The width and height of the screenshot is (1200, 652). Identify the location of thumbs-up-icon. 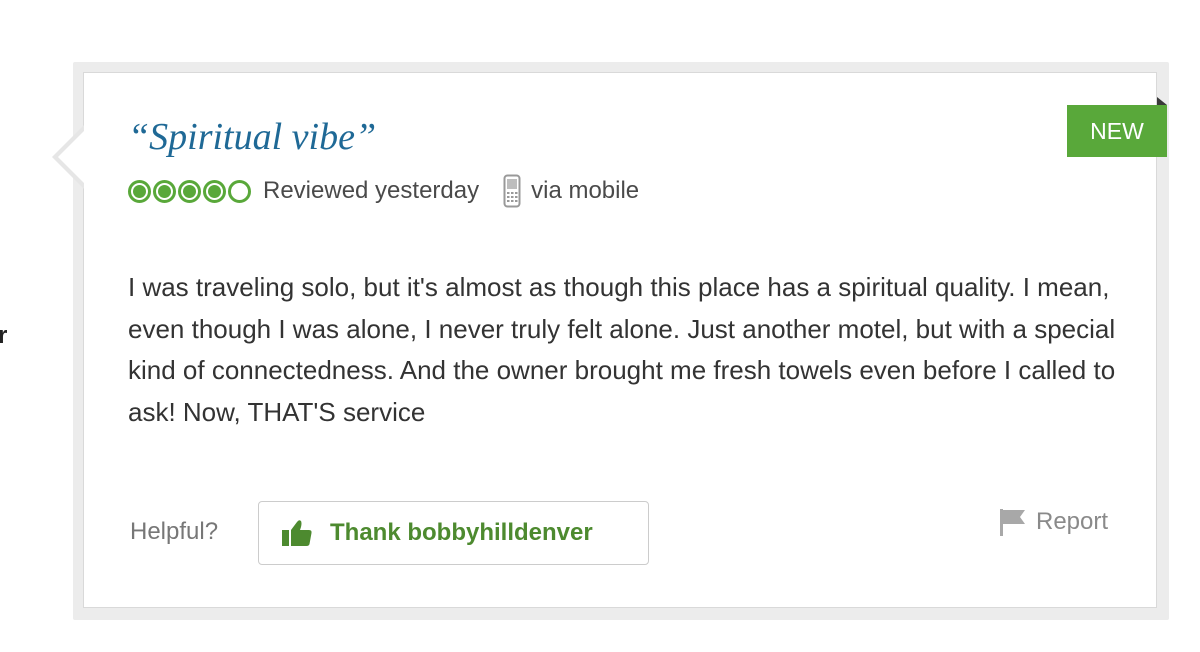
(297, 533).